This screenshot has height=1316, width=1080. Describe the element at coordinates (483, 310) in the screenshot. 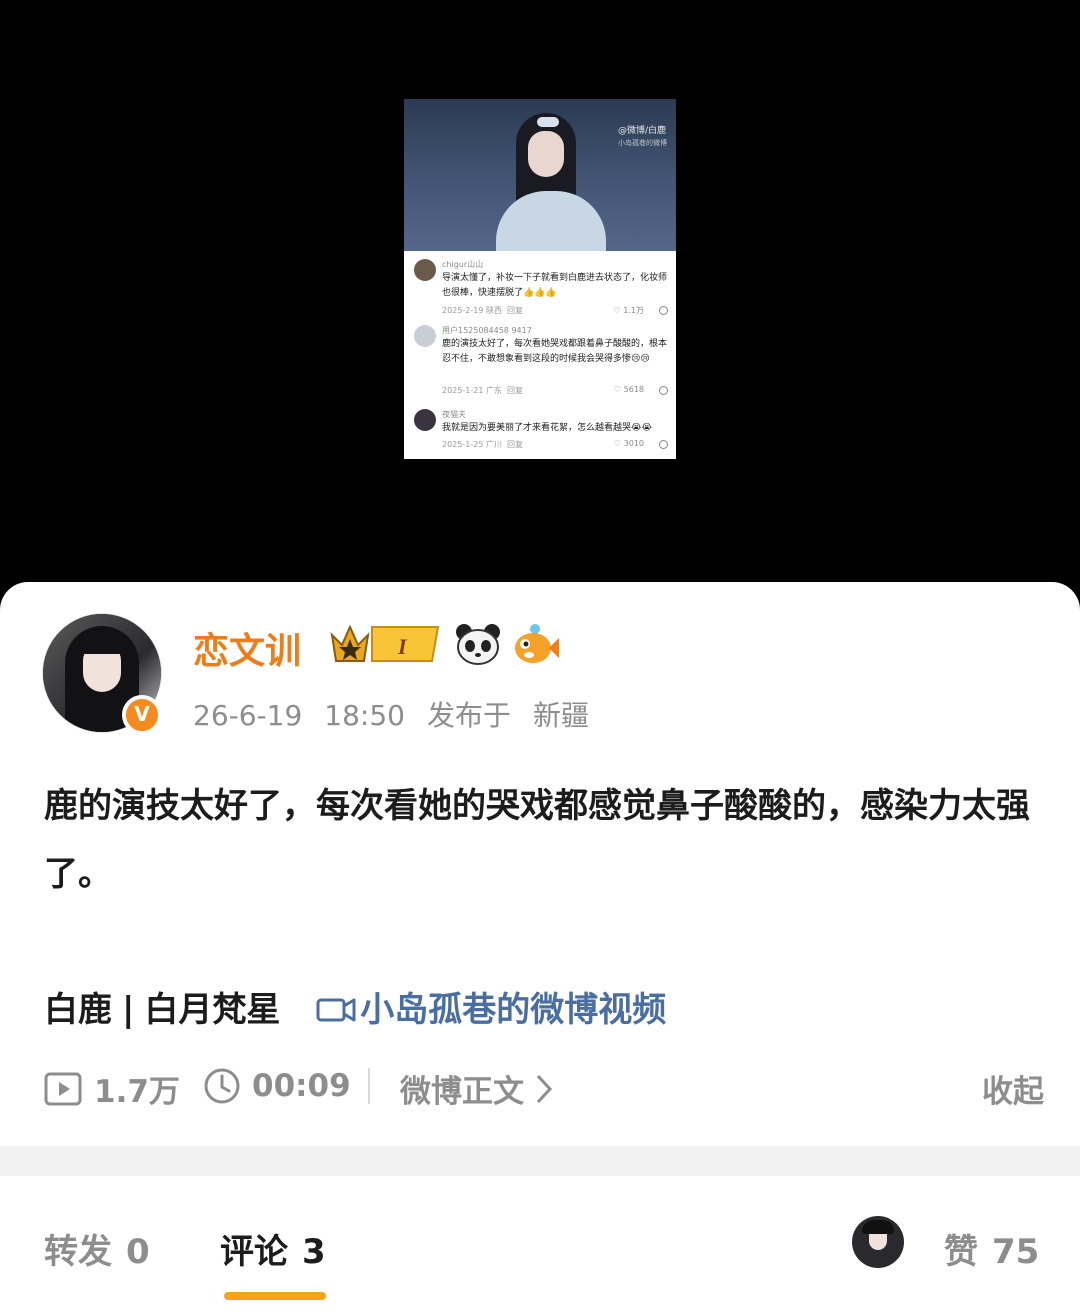

I see `comment-meta: 2025-2-19 陕西 回复` at that location.